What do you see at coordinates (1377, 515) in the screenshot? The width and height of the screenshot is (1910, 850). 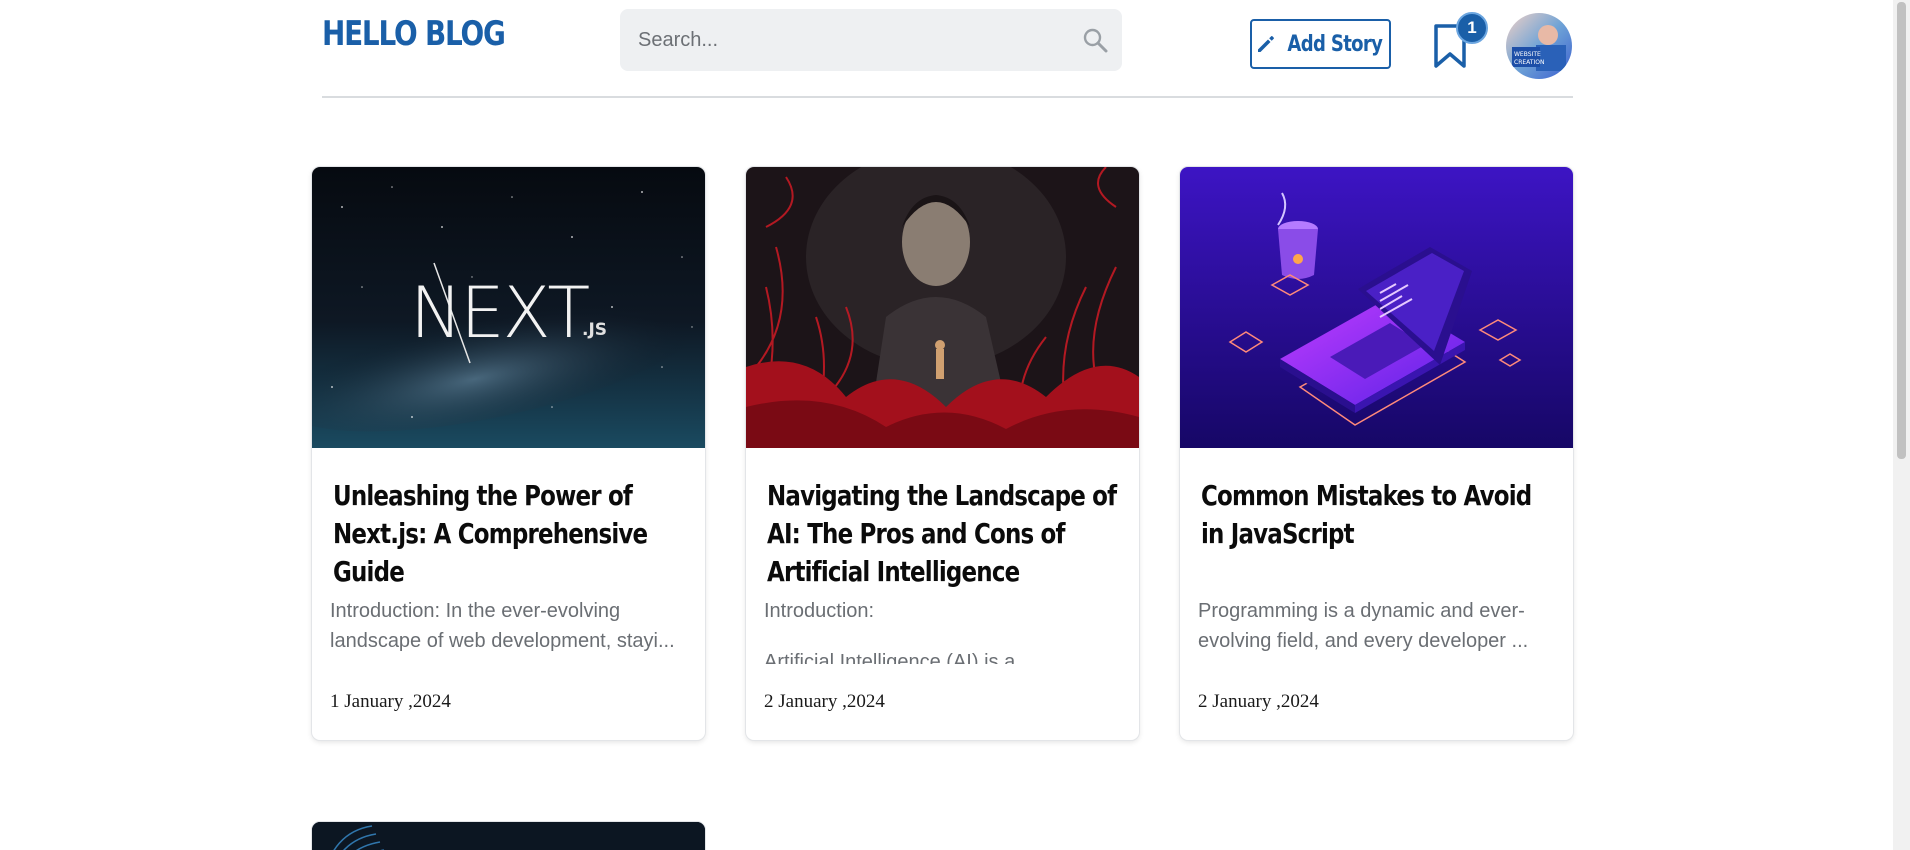 I see `post-title: Common Mistakes to Avoid in JavaScript` at bounding box center [1377, 515].